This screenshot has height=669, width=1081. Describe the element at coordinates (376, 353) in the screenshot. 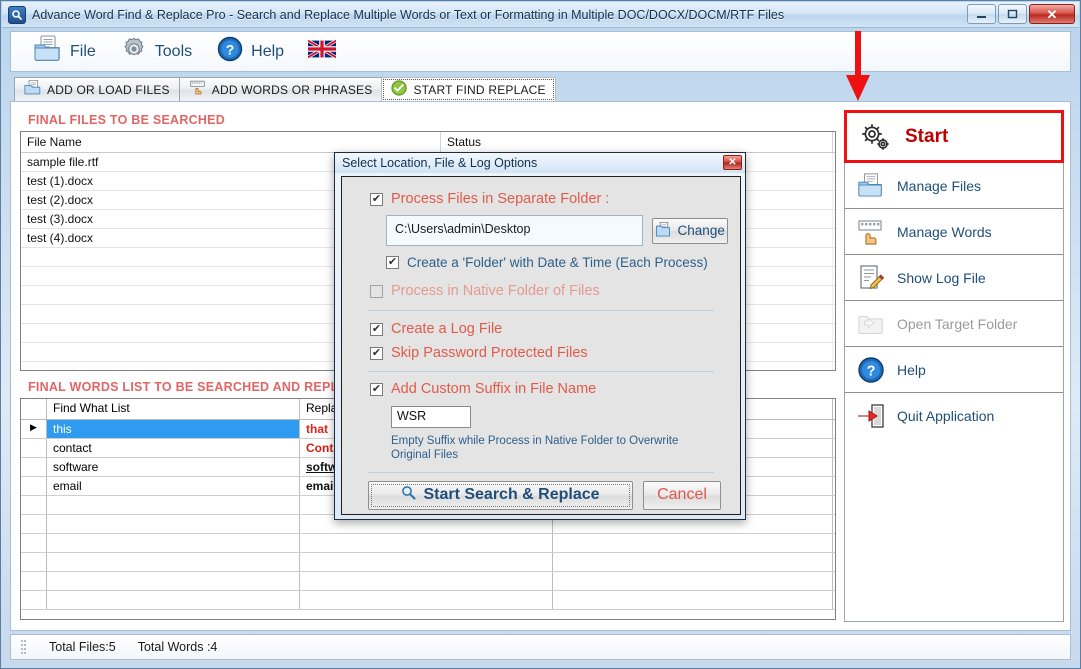

I see `skip-password-checkbox: ✔` at that location.